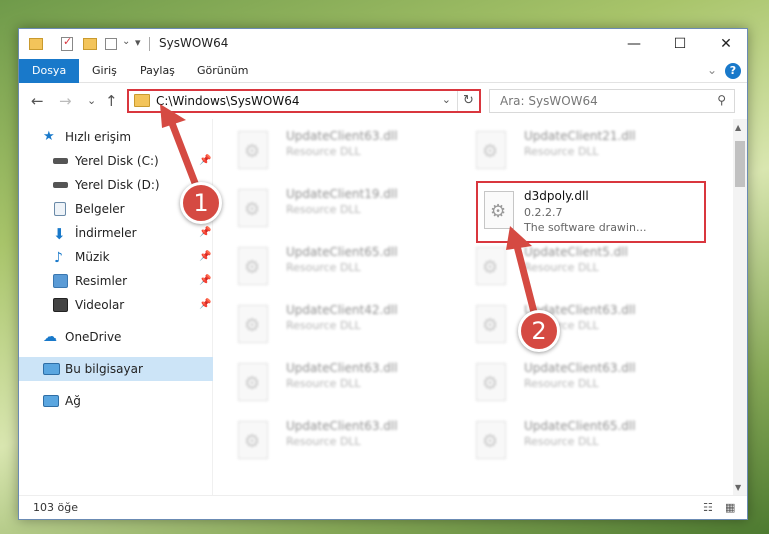  I want to click on minimize-button: —, so click(634, 44).